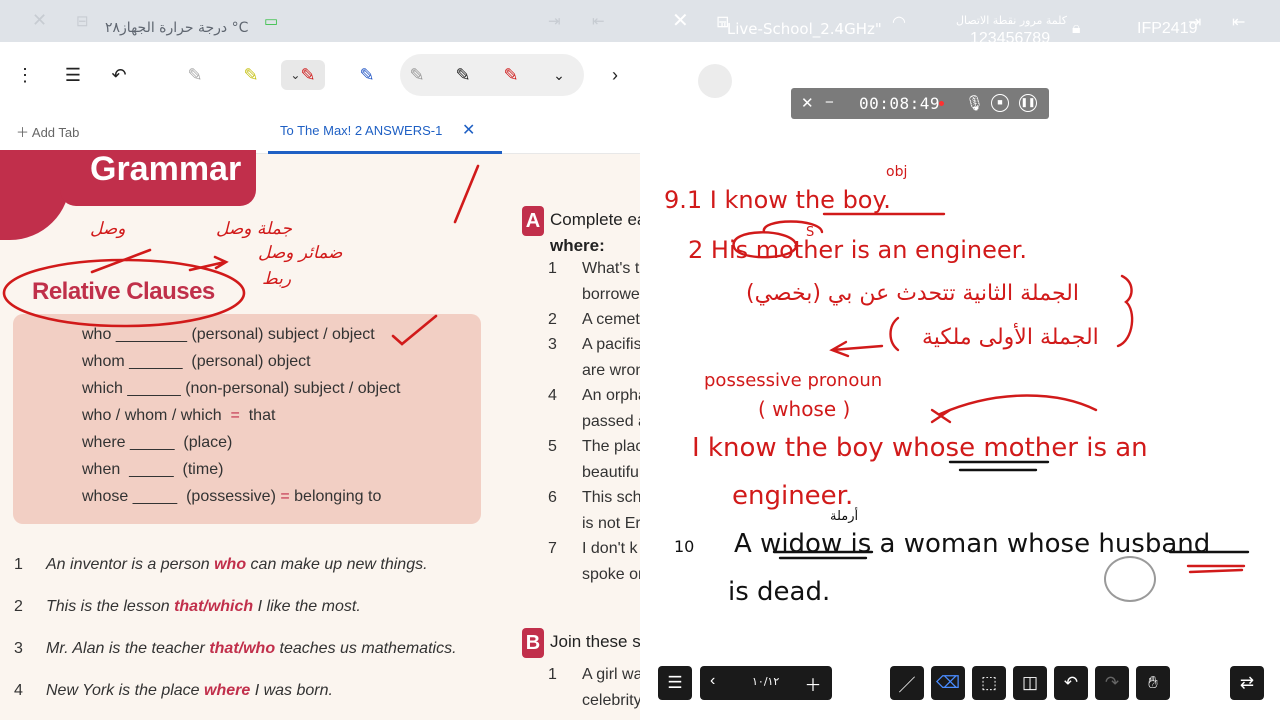  What do you see at coordinates (303, 75) in the screenshot?
I see `red-pen-icon: ⌄ ✎` at bounding box center [303, 75].